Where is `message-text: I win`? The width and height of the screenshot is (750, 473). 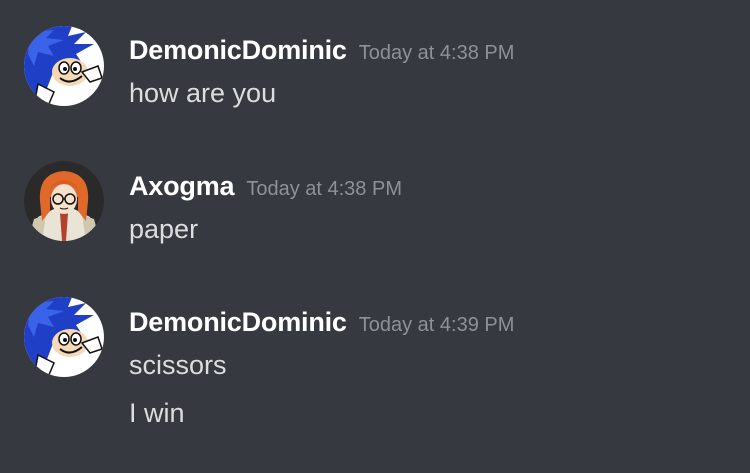
message-text: I win is located at coordinates (157, 413).